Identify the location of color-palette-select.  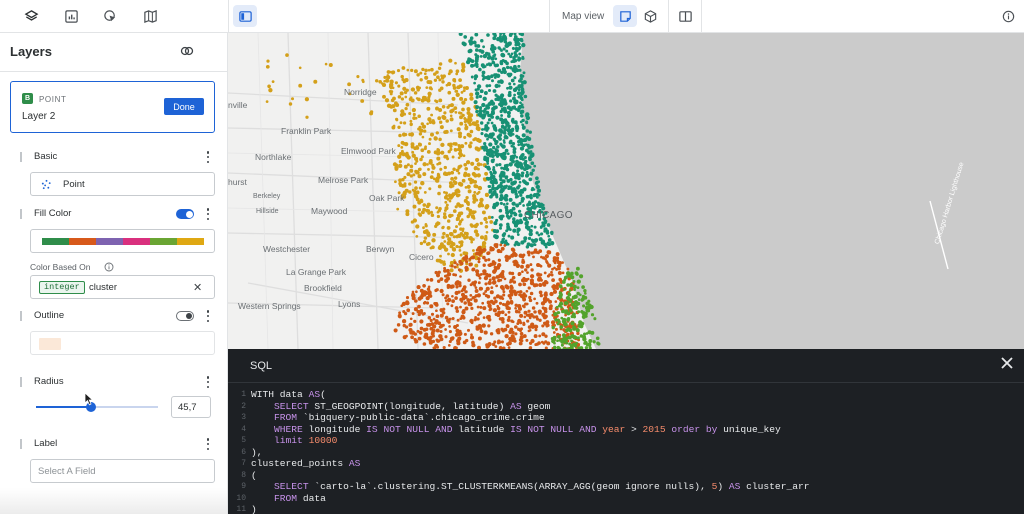
(122, 241).